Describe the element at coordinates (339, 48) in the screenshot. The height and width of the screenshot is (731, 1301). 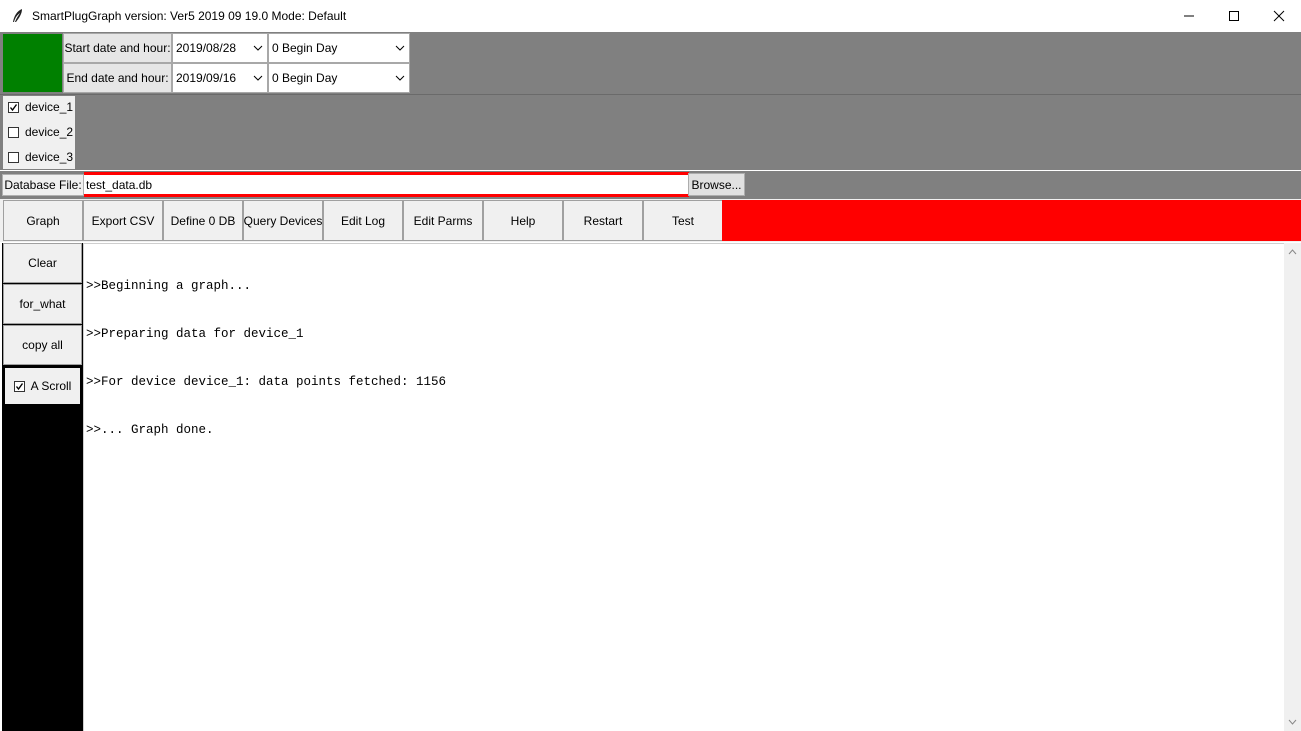
I see `start-hour-combo: 0 Begin Day` at that location.